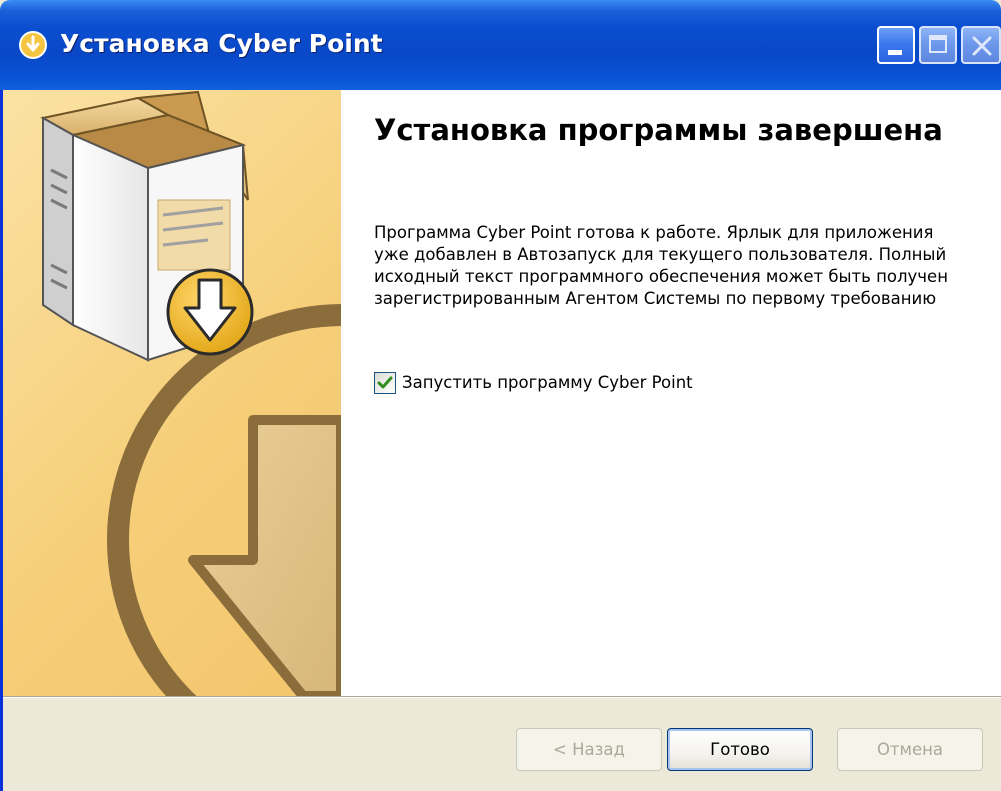 The height and width of the screenshot is (791, 1001). Describe the element at coordinates (547, 383) in the screenshot. I see `launch-program-label: Запустить программу Cyber Point` at that location.